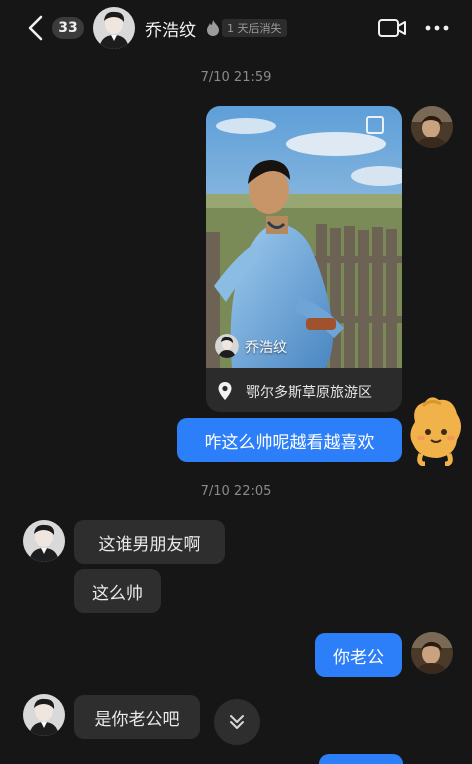  Describe the element at coordinates (358, 655) in the screenshot. I see `outgoing-message-bubble: 你老公` at that location.